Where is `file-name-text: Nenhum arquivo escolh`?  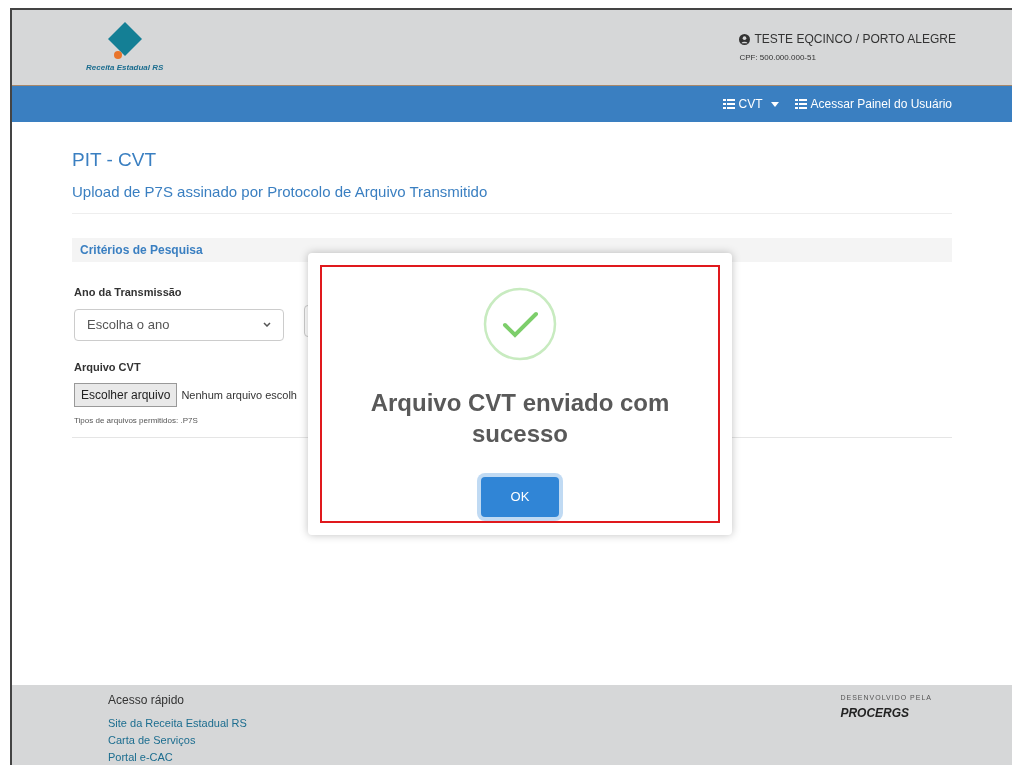
file-name-text: Nenhum arquivo escolh is located at coordinates (239, 395).